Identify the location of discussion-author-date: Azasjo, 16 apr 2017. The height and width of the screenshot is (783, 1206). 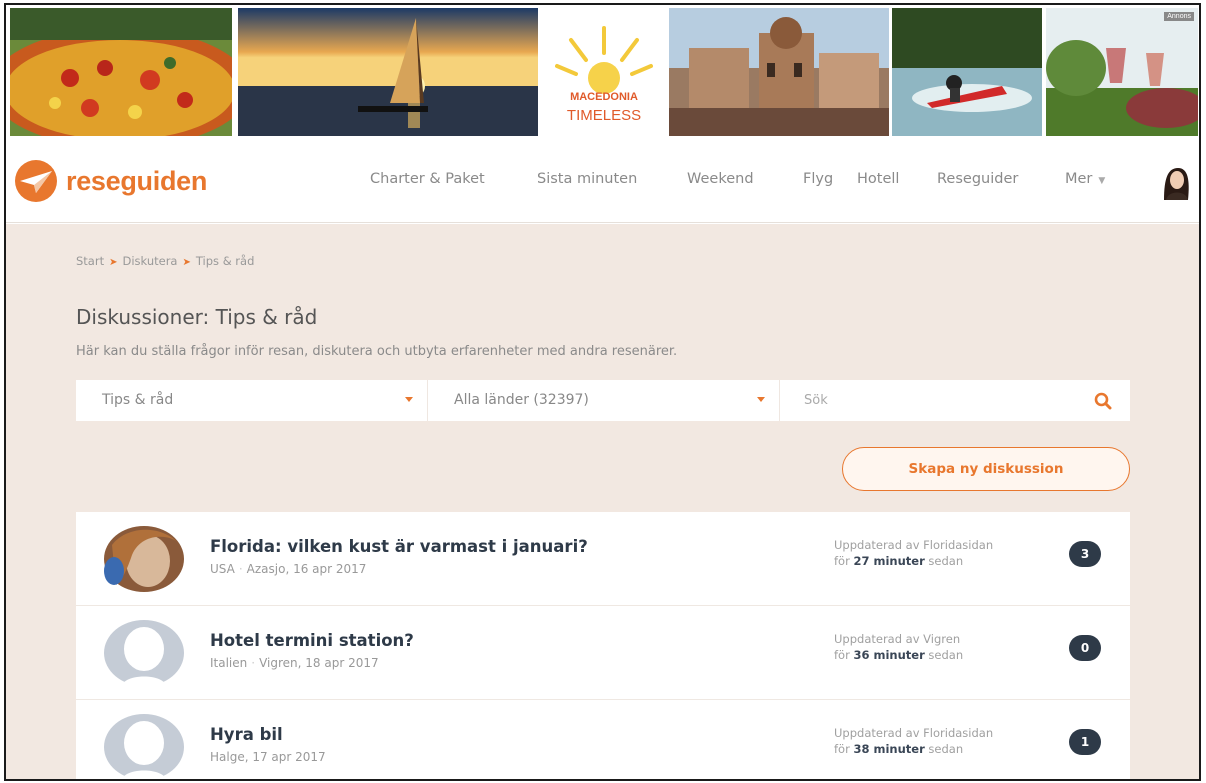
(306, 569).